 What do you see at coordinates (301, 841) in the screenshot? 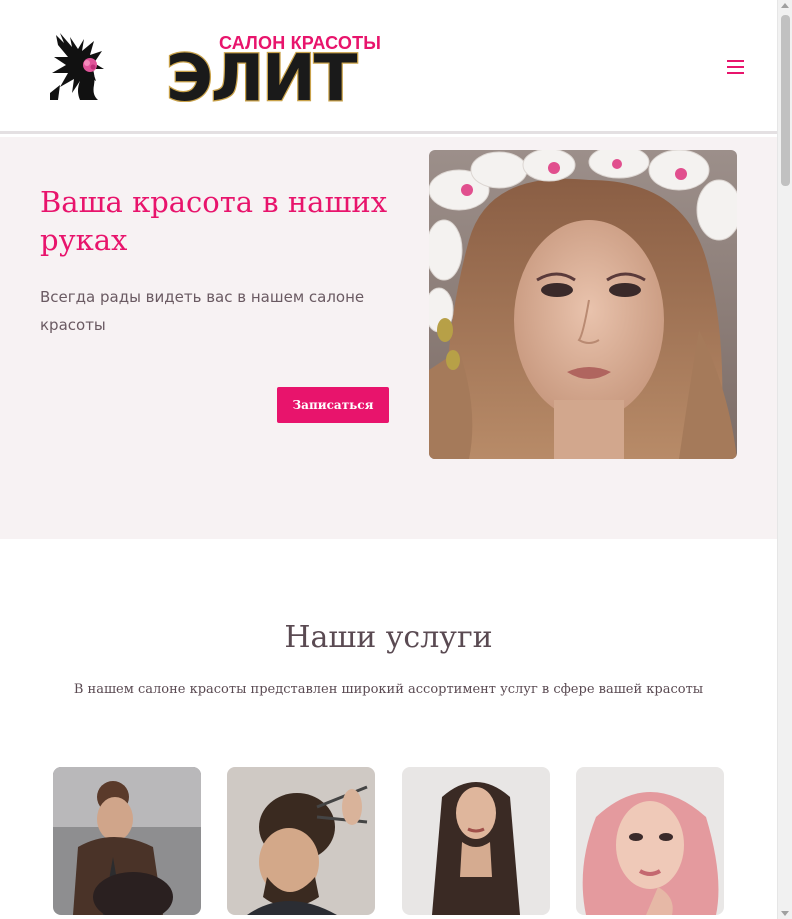
I see `service-card-mens-haircut-image` at bounding box center [301, 841].